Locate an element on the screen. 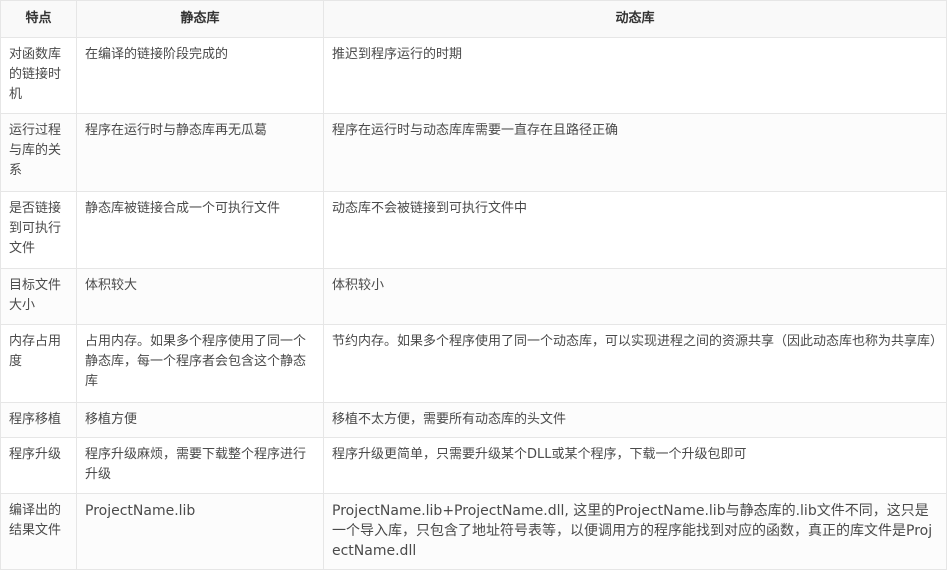  dynamic-cell: 体积较小 is located at coordinates (635, 296).